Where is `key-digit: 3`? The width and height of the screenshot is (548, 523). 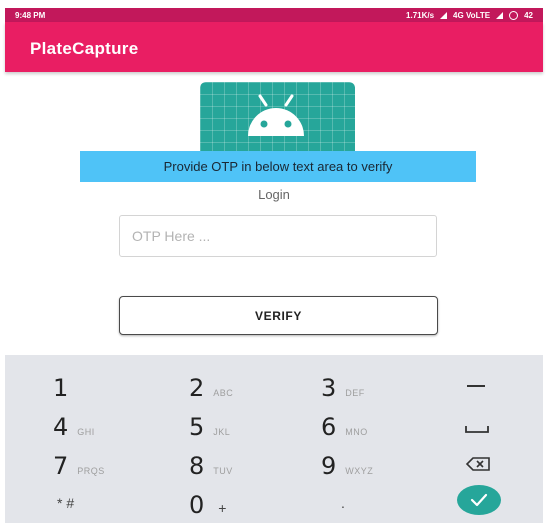 key-digit: 3 is located at coordinates (329, 388).